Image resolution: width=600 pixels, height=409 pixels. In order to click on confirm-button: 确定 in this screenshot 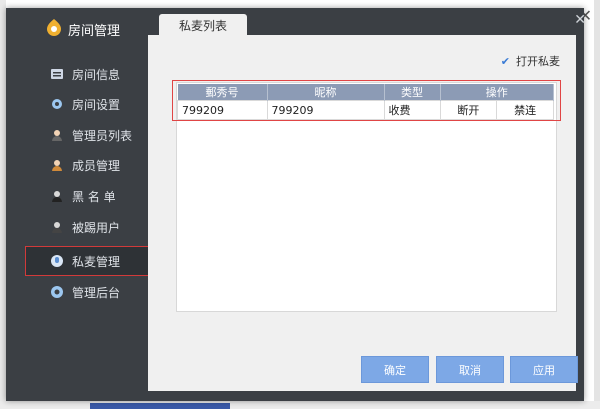, I will do `click(395, 369)`.